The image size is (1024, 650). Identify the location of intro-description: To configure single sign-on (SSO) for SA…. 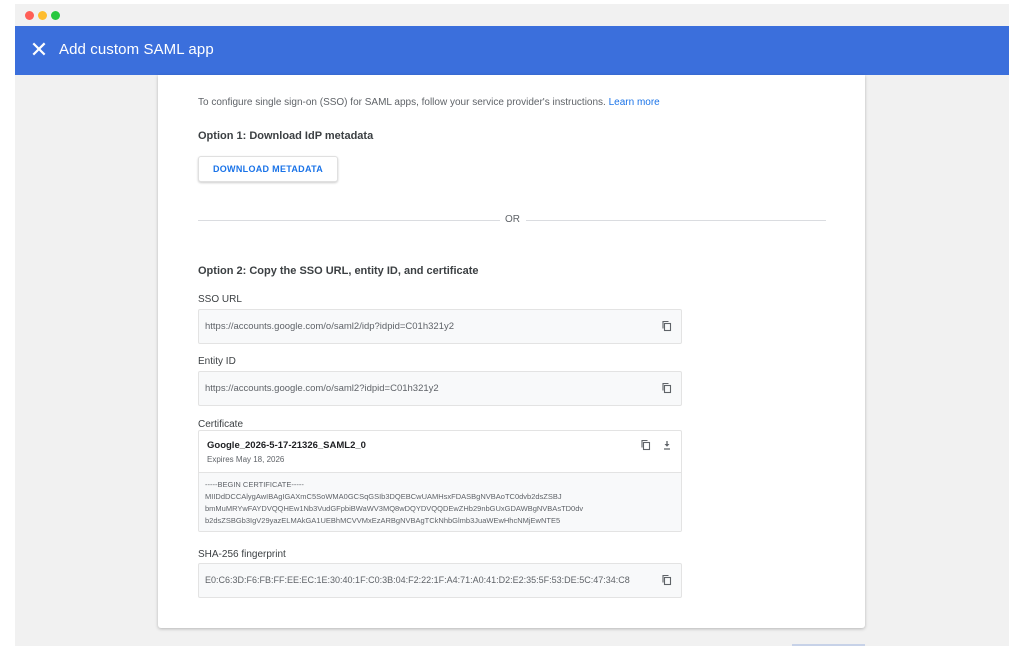
(402, 102).